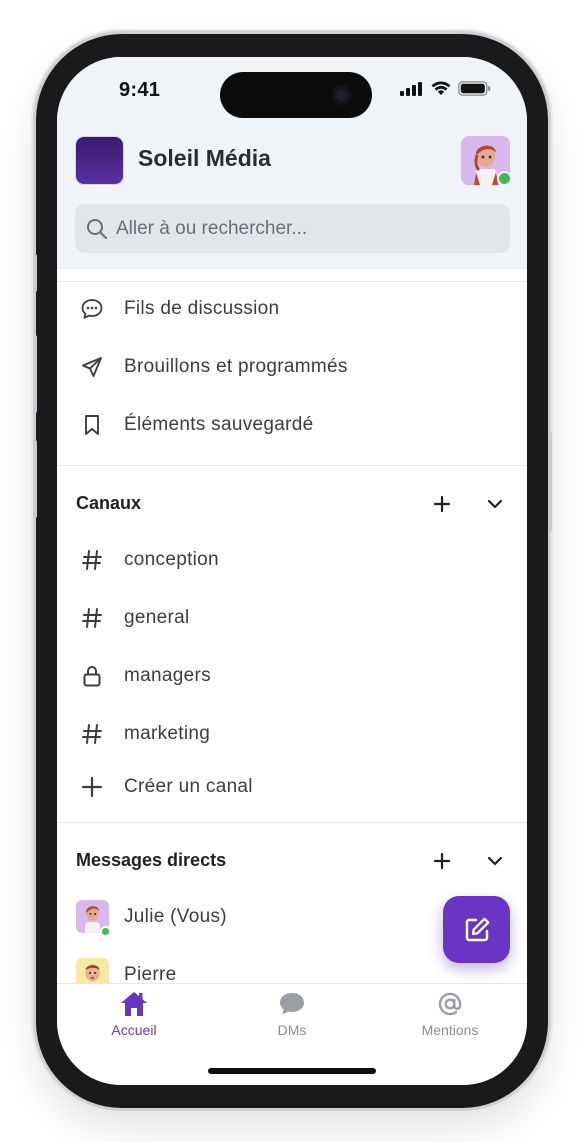  What do you see at coordinates (202, 308) in the screenshot?
I see `quick-link-label: Fils de discussion` at bounding box center [202, 308].